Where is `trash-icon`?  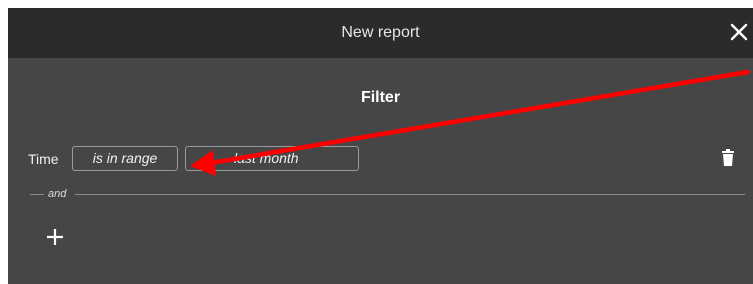
trash-icon is located at coordinates (728, 157).